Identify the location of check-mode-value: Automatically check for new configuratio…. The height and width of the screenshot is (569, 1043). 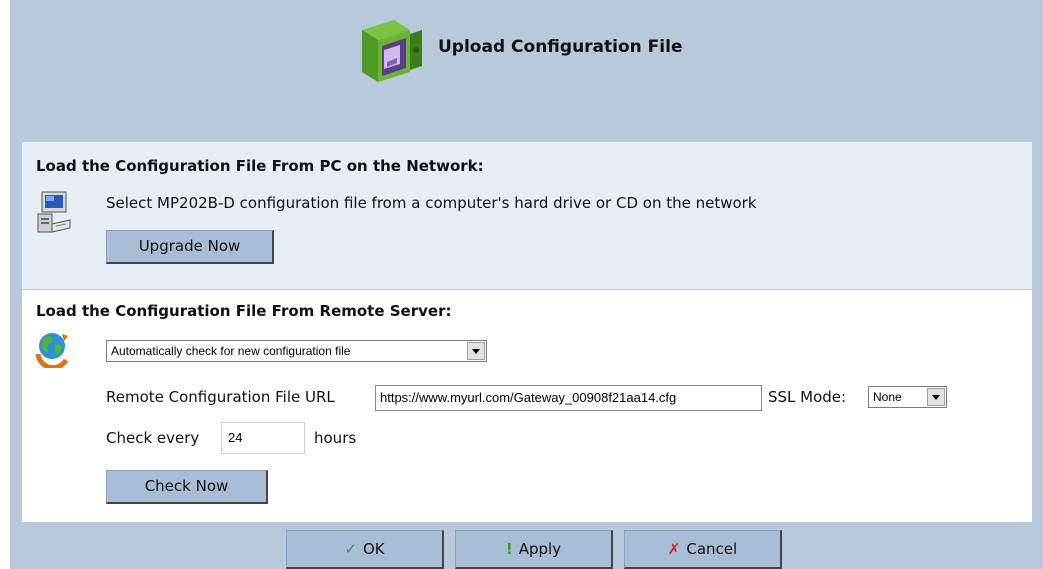
(231, 351).